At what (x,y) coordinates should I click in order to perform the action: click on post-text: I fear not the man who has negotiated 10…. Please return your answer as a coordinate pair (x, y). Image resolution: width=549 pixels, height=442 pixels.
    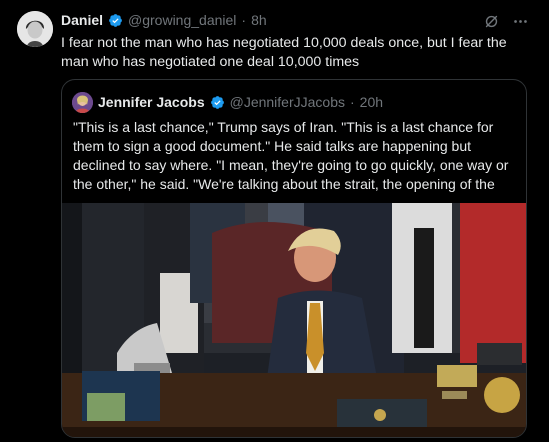
    Looking at the image, I should click on (284, 52).